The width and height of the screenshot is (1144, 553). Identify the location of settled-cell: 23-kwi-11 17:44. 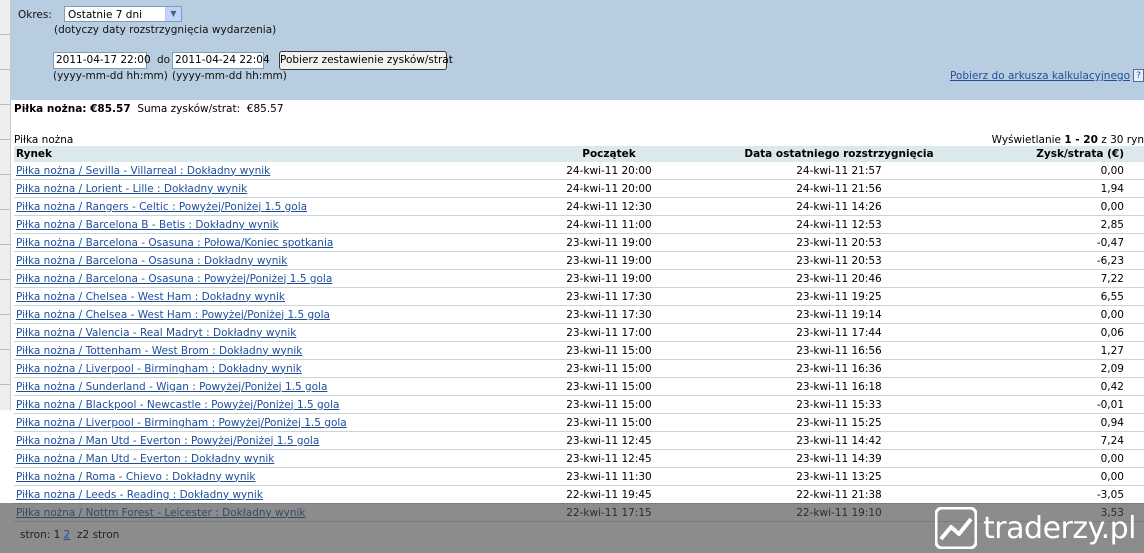
(839, 332).